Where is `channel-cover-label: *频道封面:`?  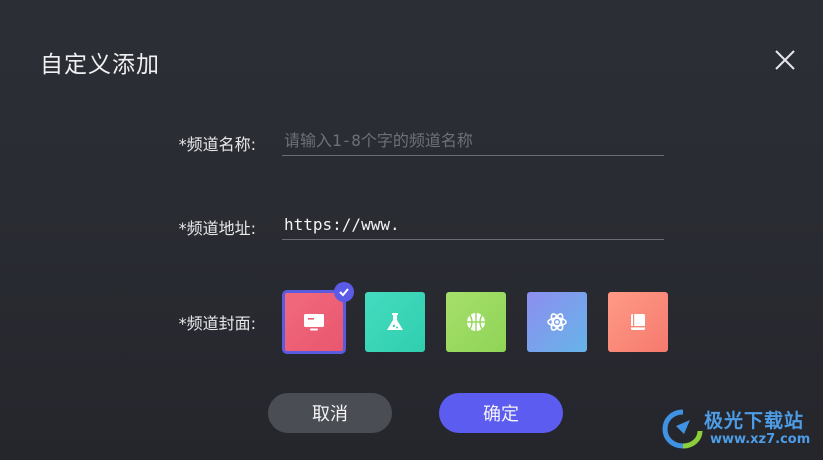 channel-cover-label: *频道封面: is located at coordinates (217, 323).